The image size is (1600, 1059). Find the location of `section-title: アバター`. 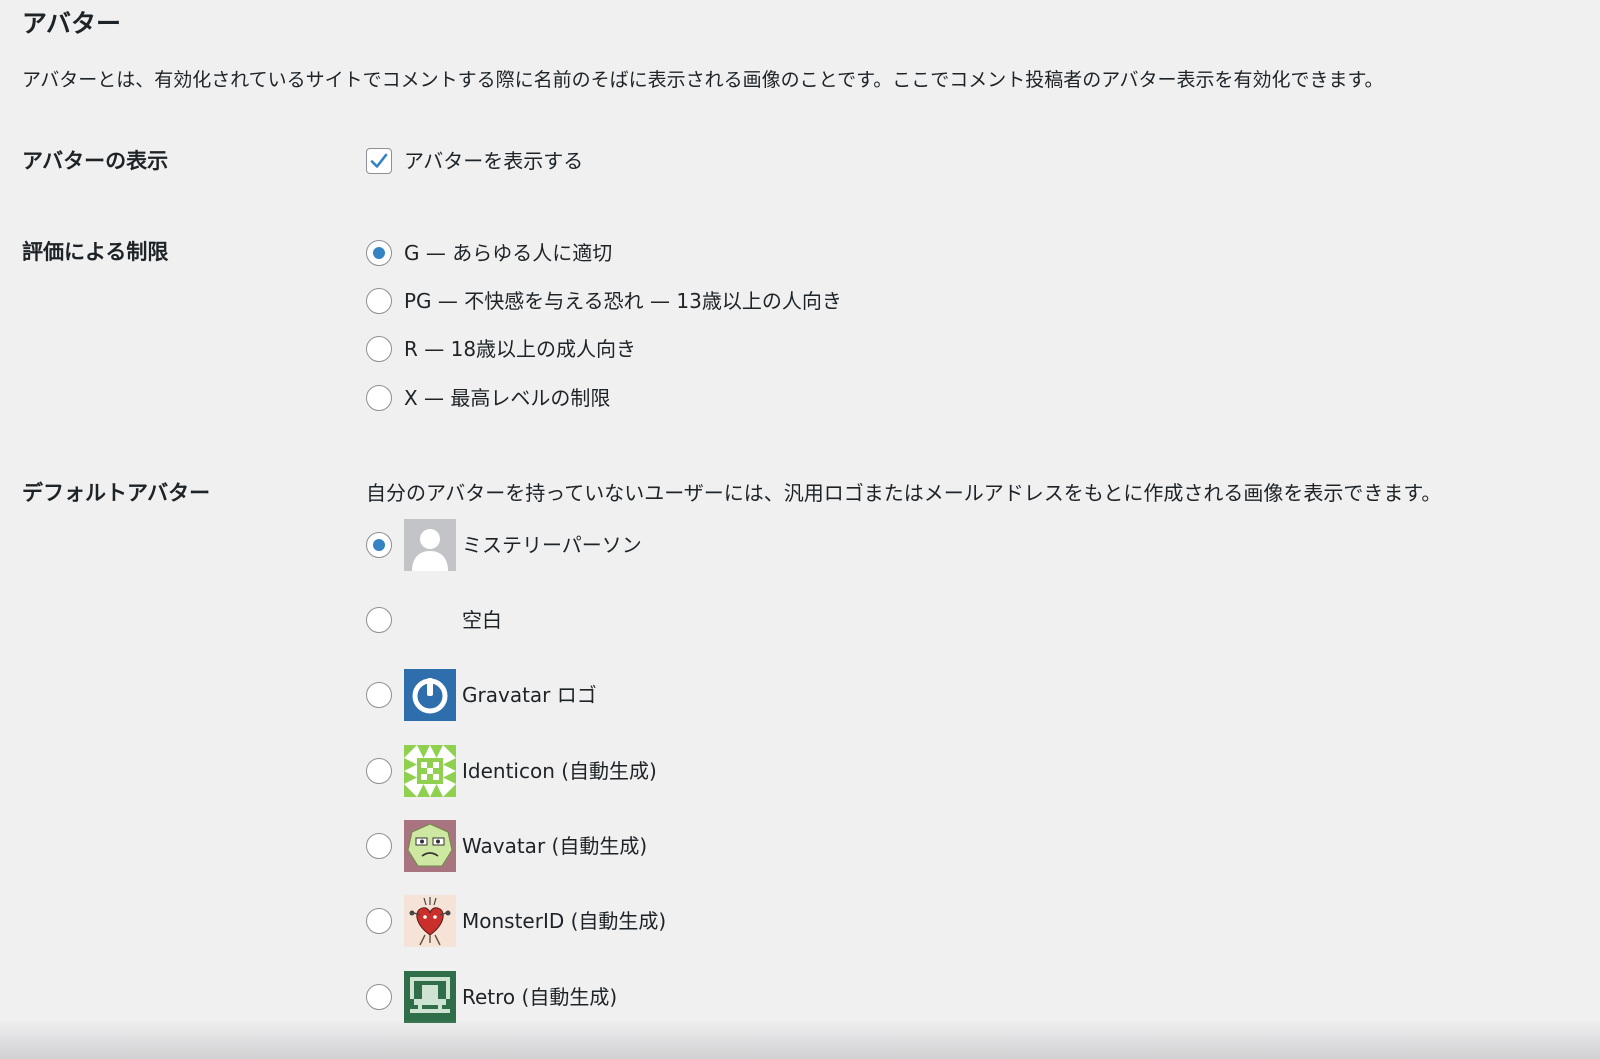

section-title: アバター is located at coordinates (72, 23).